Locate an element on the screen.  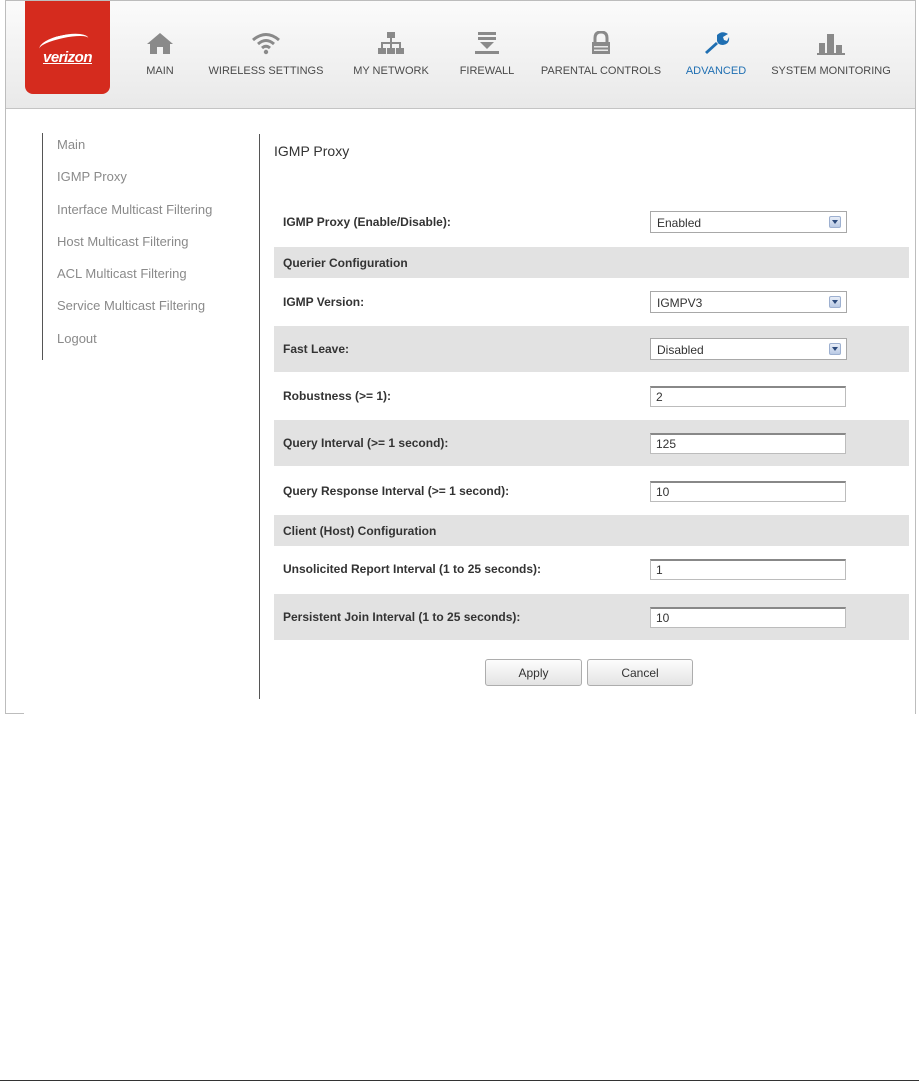
sidebar-item-logout: Logout is located at coordinates (77, 338).